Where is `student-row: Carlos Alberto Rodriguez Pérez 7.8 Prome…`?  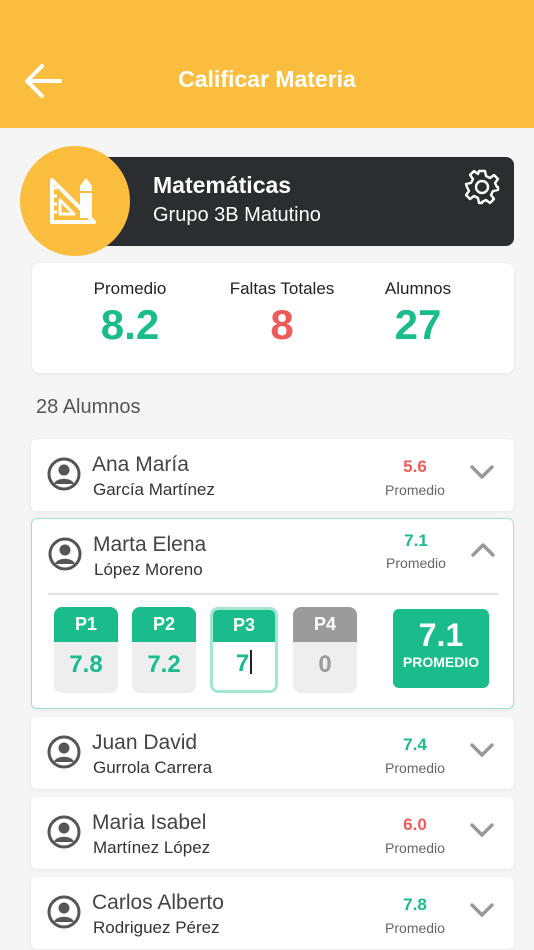 student-row: Carlos Alberto Rodriguez Pérez 7.8 Prome… is located at coordinates (272, 913).